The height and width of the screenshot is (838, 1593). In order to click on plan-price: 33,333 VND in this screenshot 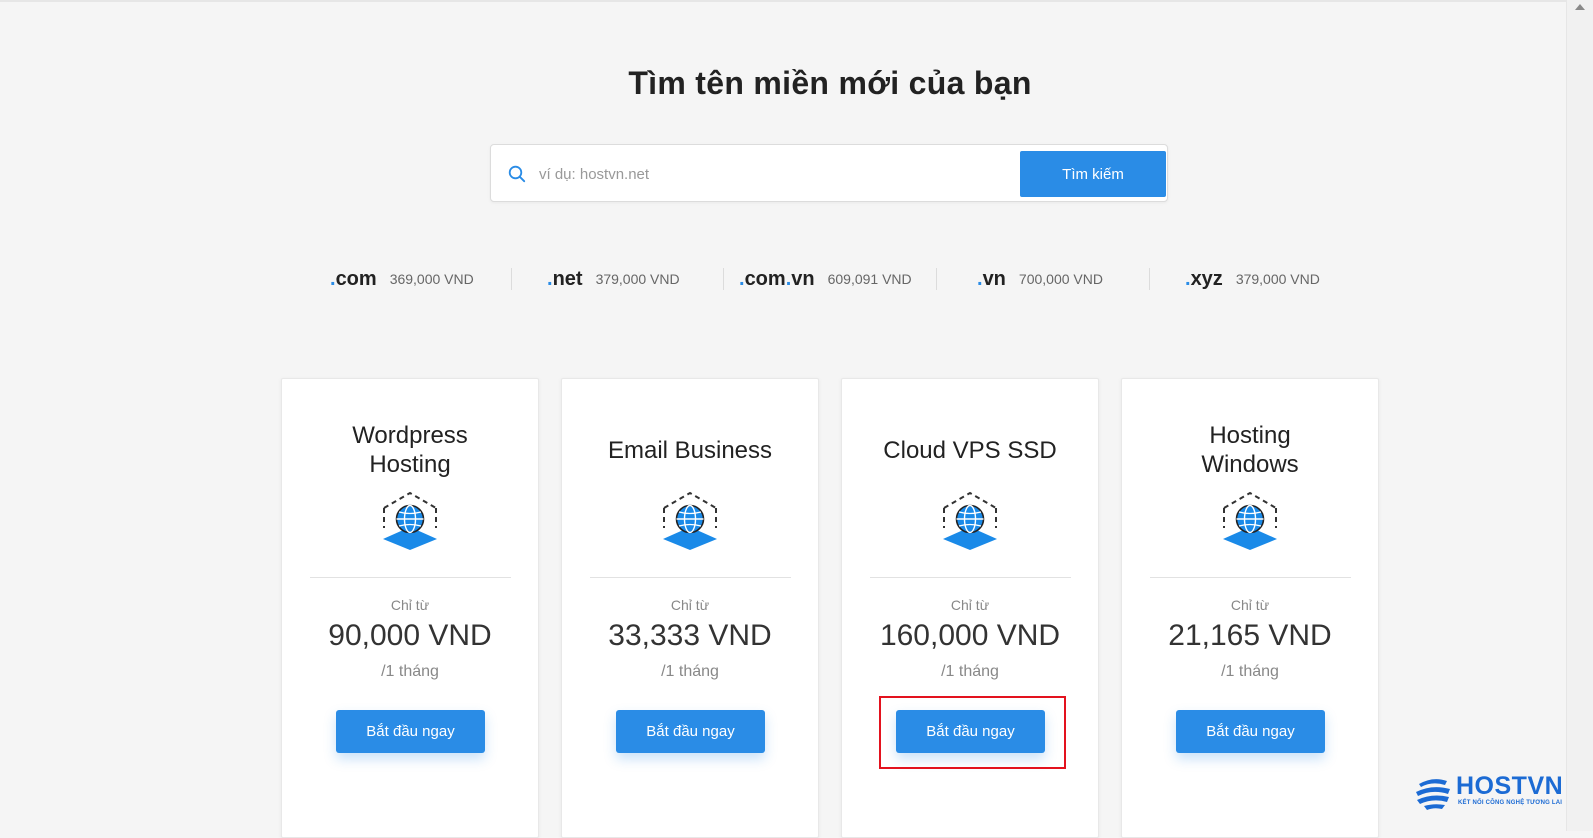, I will do `click(690, 635)`.